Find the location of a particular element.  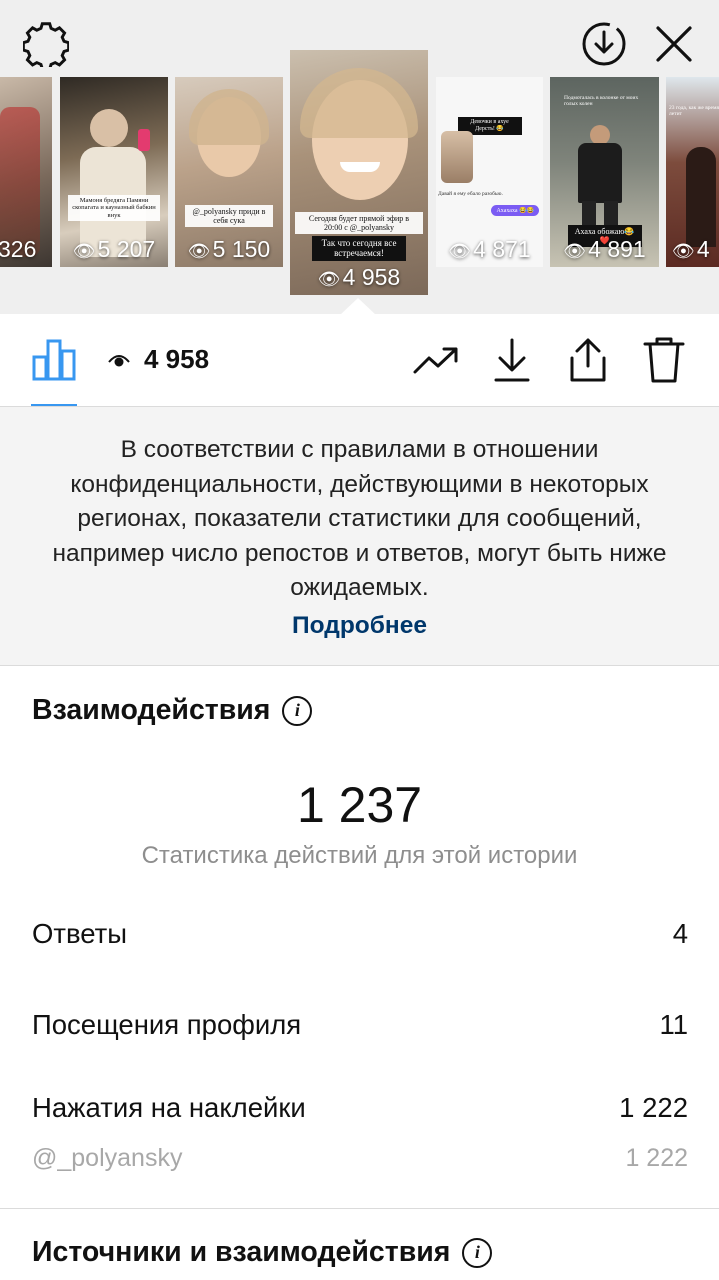

download-circle-icon is located at coordinates (604, 46).